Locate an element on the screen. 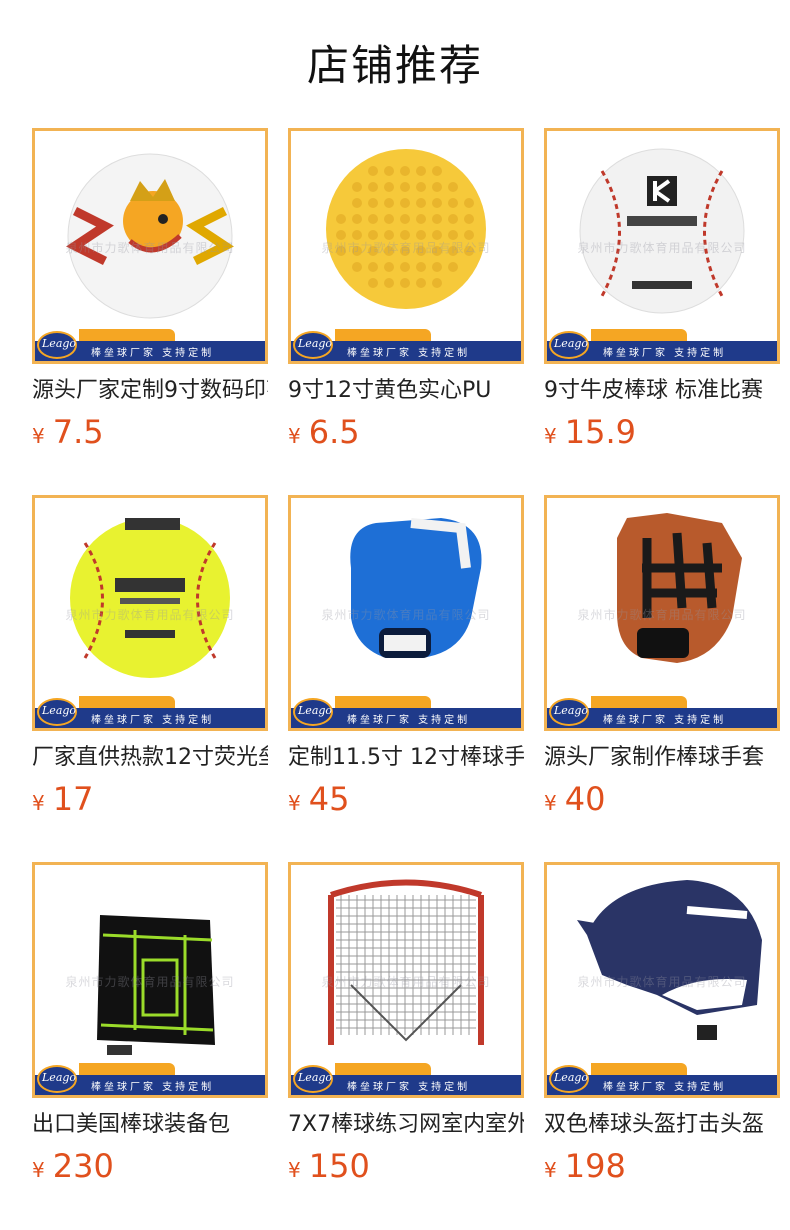 The image size is (790, 1230). product-name: 源头厂家定制9寸数码印花棒球 is located at coordinates (150, 391).